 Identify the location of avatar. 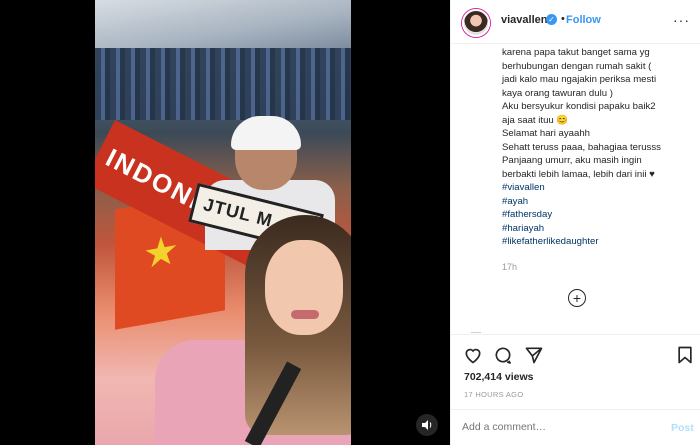
(476, 23).